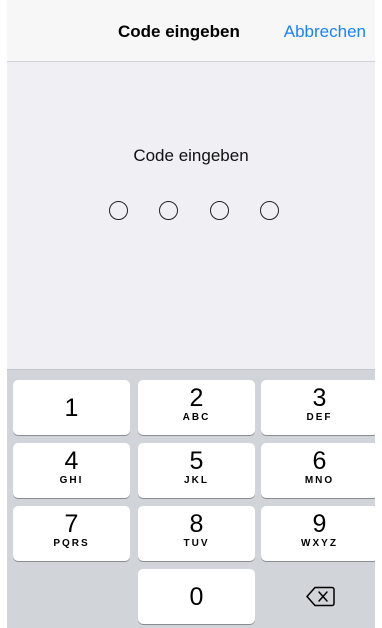 This screenshot has width=382, height=628. I want to click on key-1: 1, so click(71, 407).